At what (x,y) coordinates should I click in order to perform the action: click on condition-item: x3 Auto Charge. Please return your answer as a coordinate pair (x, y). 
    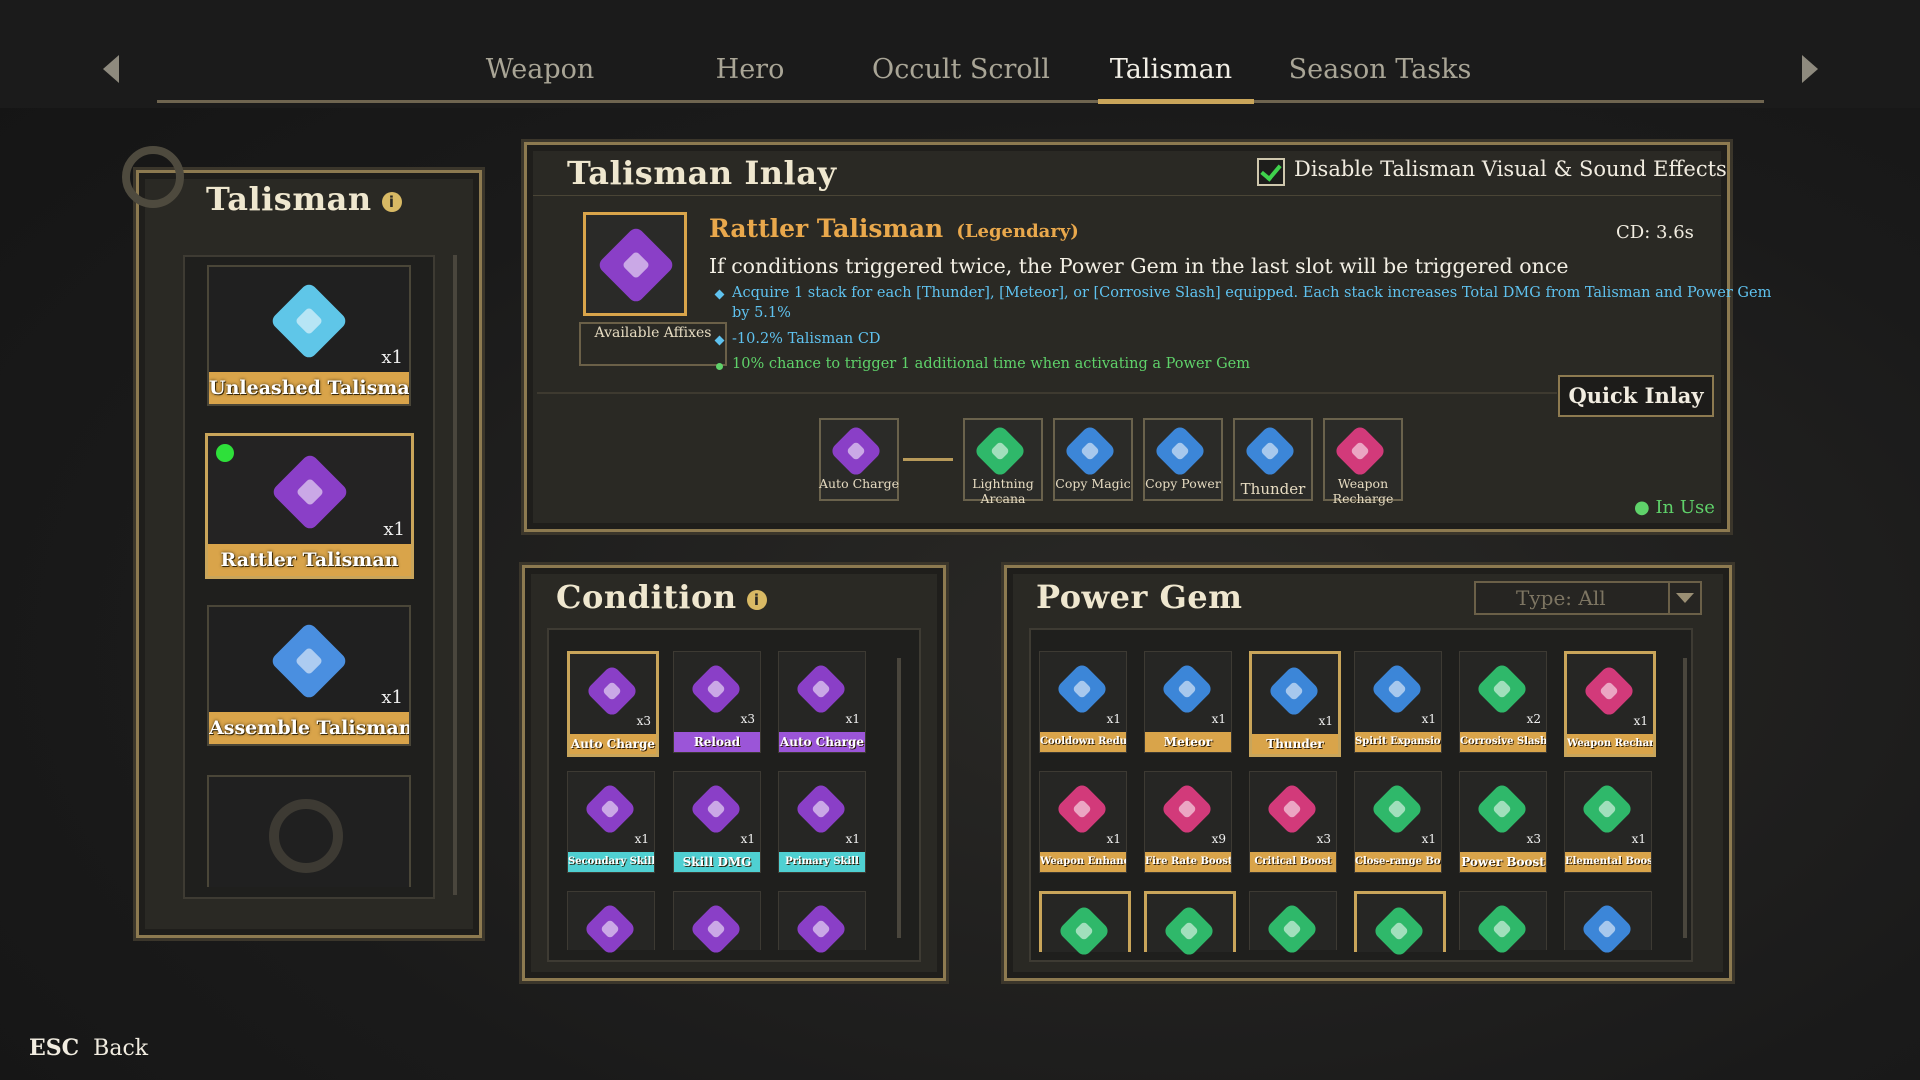
    Looking at the image, I should click on (613, 704).